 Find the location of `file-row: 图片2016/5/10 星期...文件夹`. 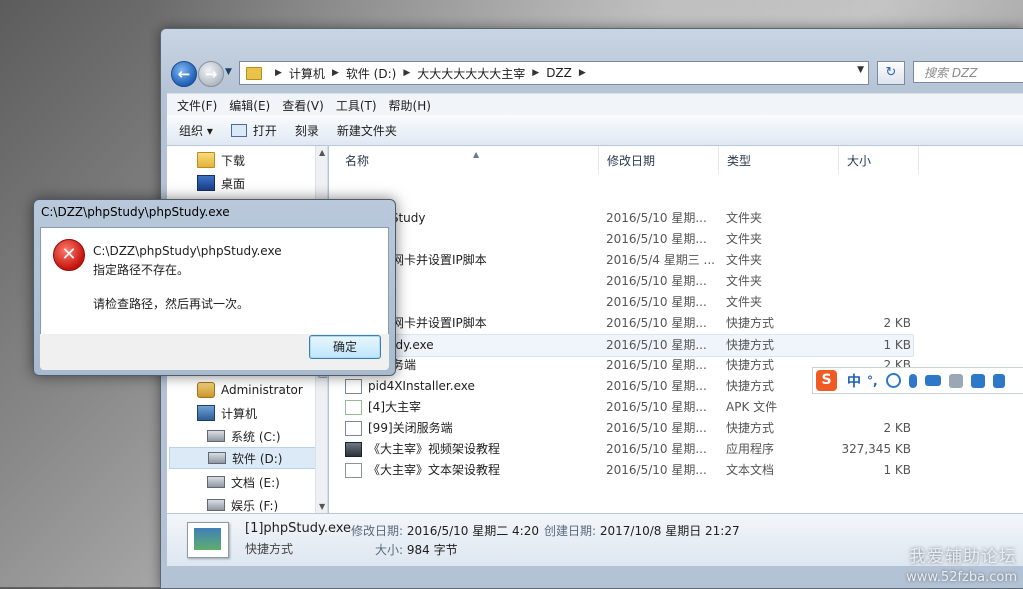

file-row: 图片2016/5/10 星期...文件夹 is located at coordinates (676, 281).